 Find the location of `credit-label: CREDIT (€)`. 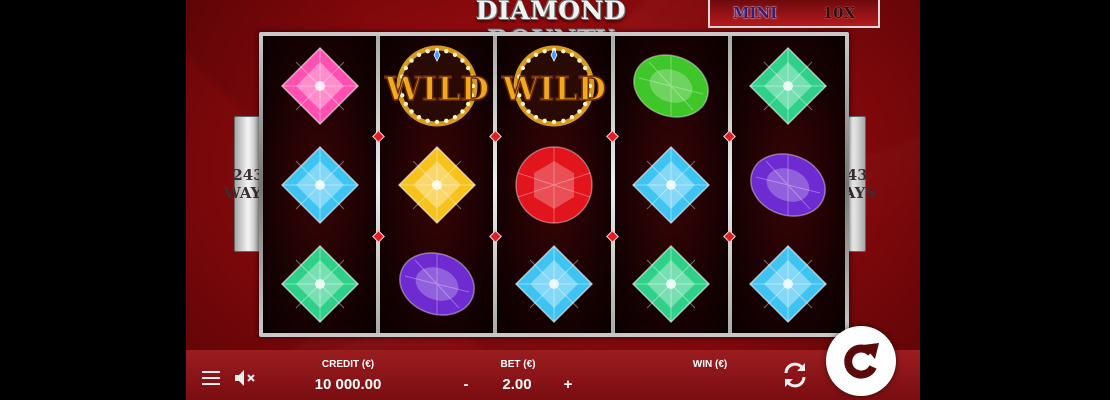

credit-label: CREDIT (€) is located at coordinates (348, 364).